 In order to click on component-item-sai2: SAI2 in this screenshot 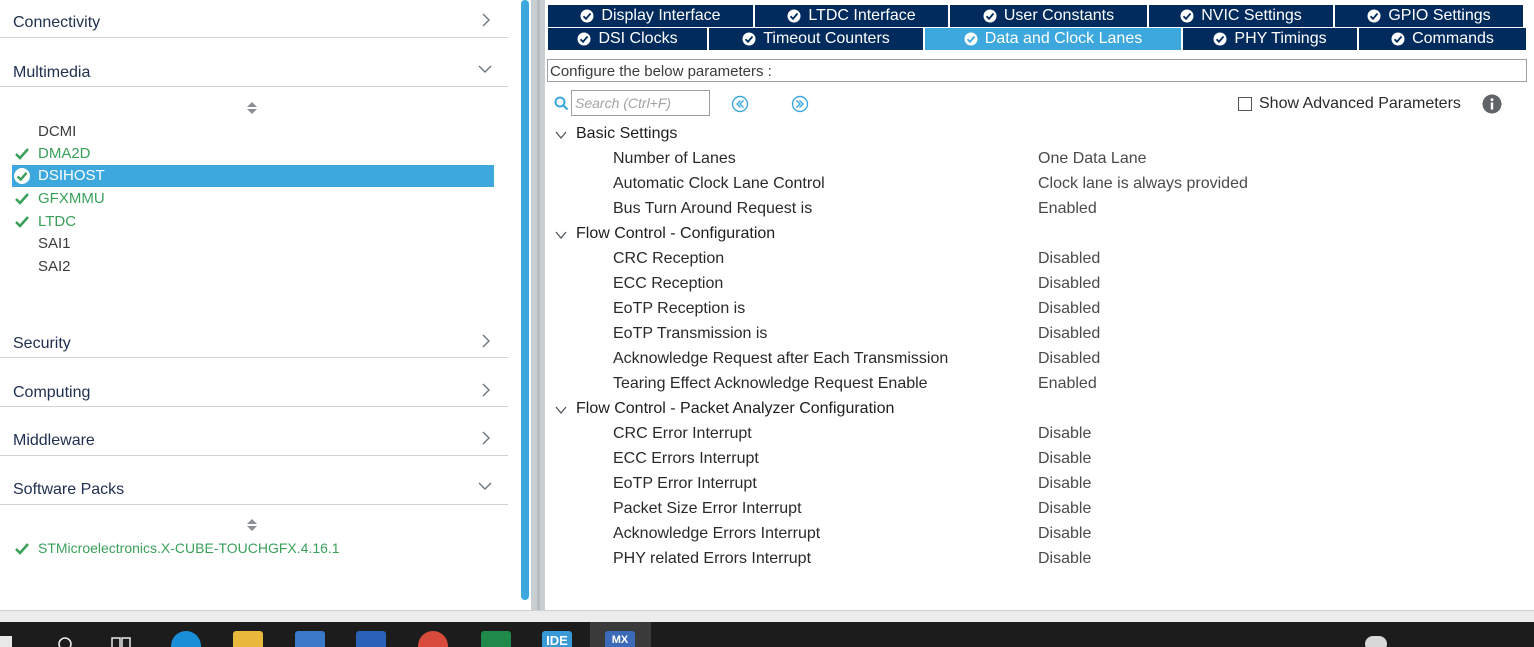, I will do `click(253, 267)`.